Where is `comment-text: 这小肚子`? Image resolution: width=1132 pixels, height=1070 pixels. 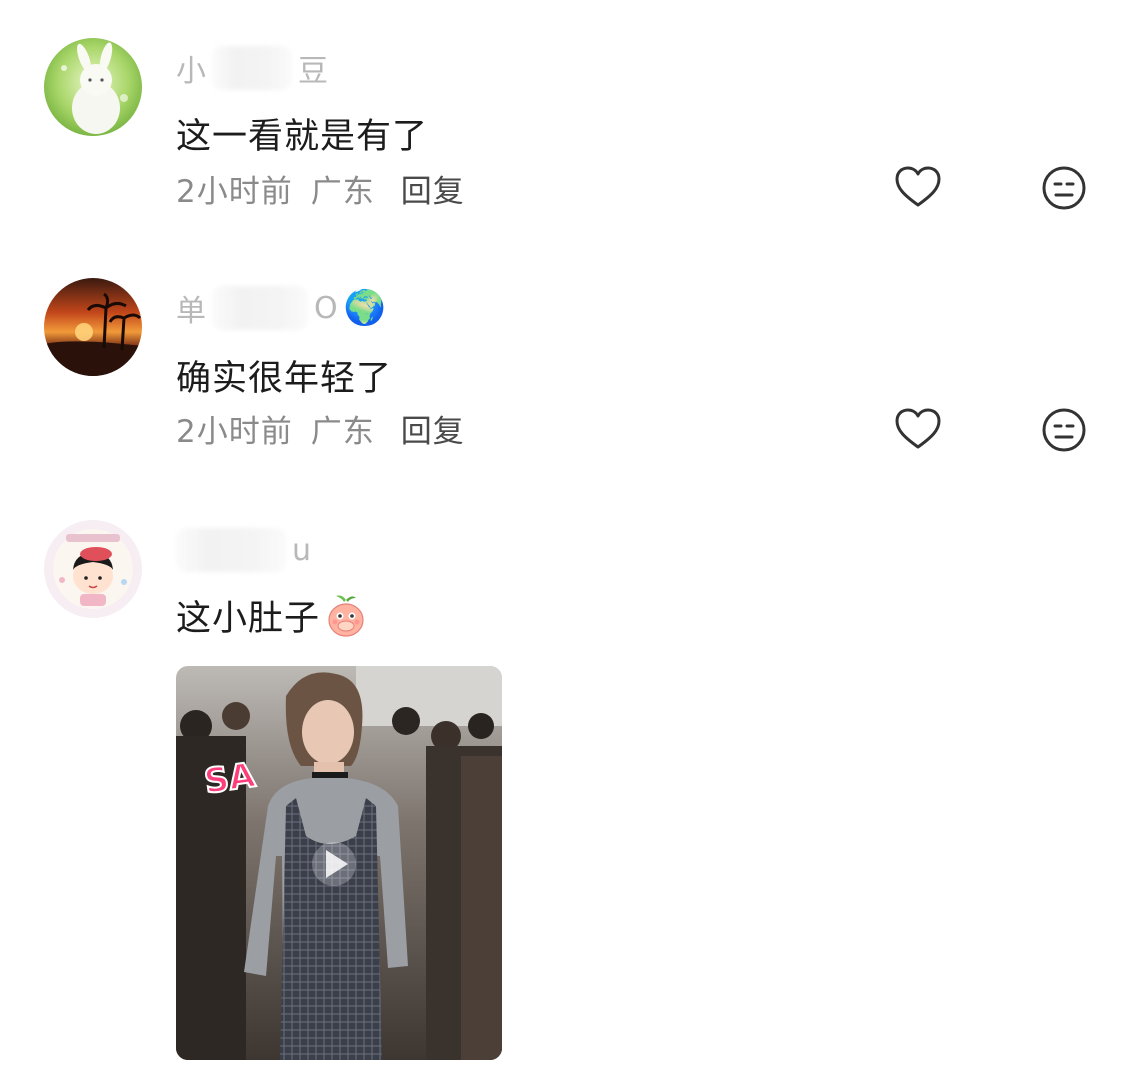 comment-text: 这小肚子 is located at coordinates (273, 615).